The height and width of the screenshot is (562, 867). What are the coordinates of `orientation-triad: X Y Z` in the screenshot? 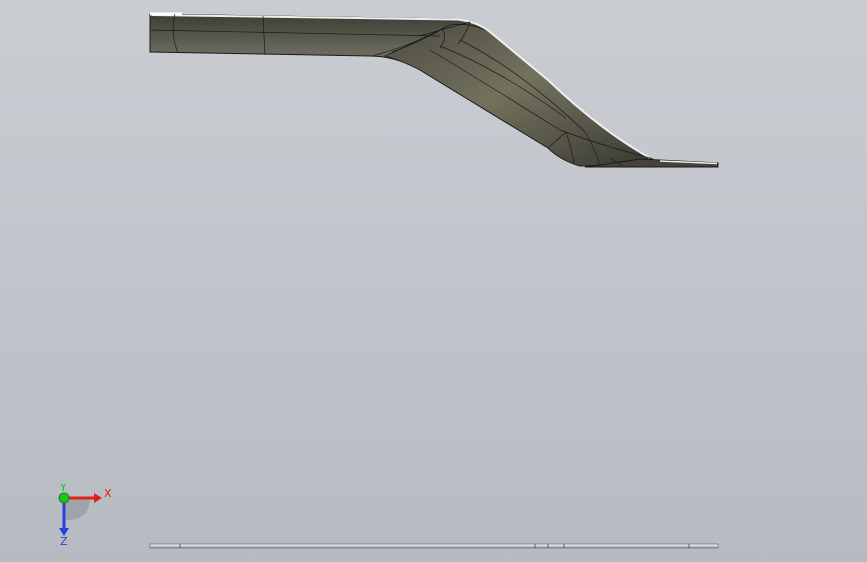 It's located at (83, 515).